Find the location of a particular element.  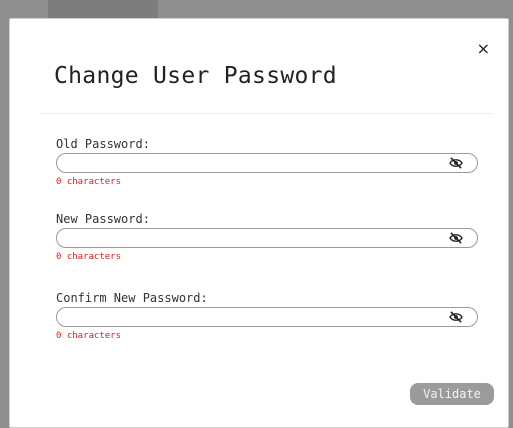

title-divider is located at coordinates (266, 113).